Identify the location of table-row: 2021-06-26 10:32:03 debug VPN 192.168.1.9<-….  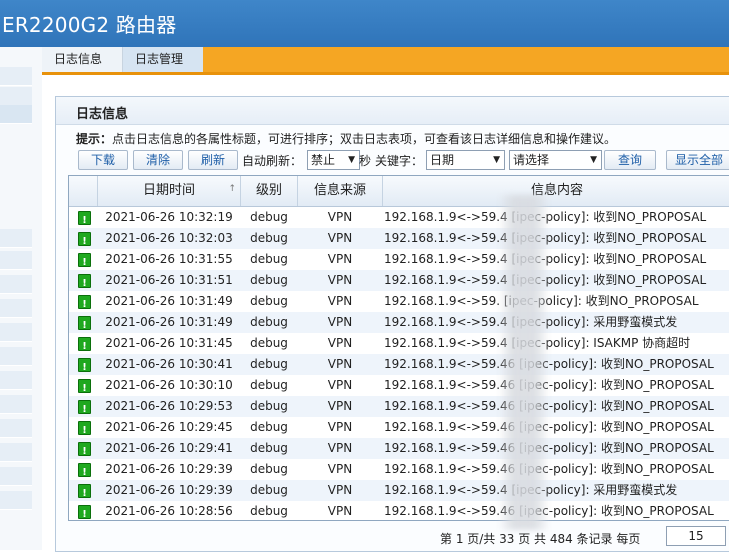
(399, 238).